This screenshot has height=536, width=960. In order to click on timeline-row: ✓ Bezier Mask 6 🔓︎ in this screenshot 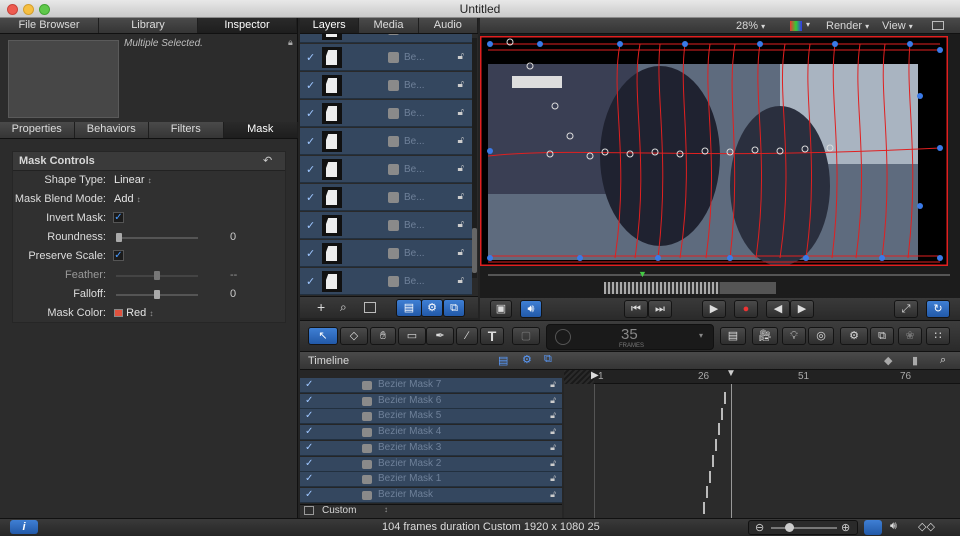, I will do `click(431, 401)`.